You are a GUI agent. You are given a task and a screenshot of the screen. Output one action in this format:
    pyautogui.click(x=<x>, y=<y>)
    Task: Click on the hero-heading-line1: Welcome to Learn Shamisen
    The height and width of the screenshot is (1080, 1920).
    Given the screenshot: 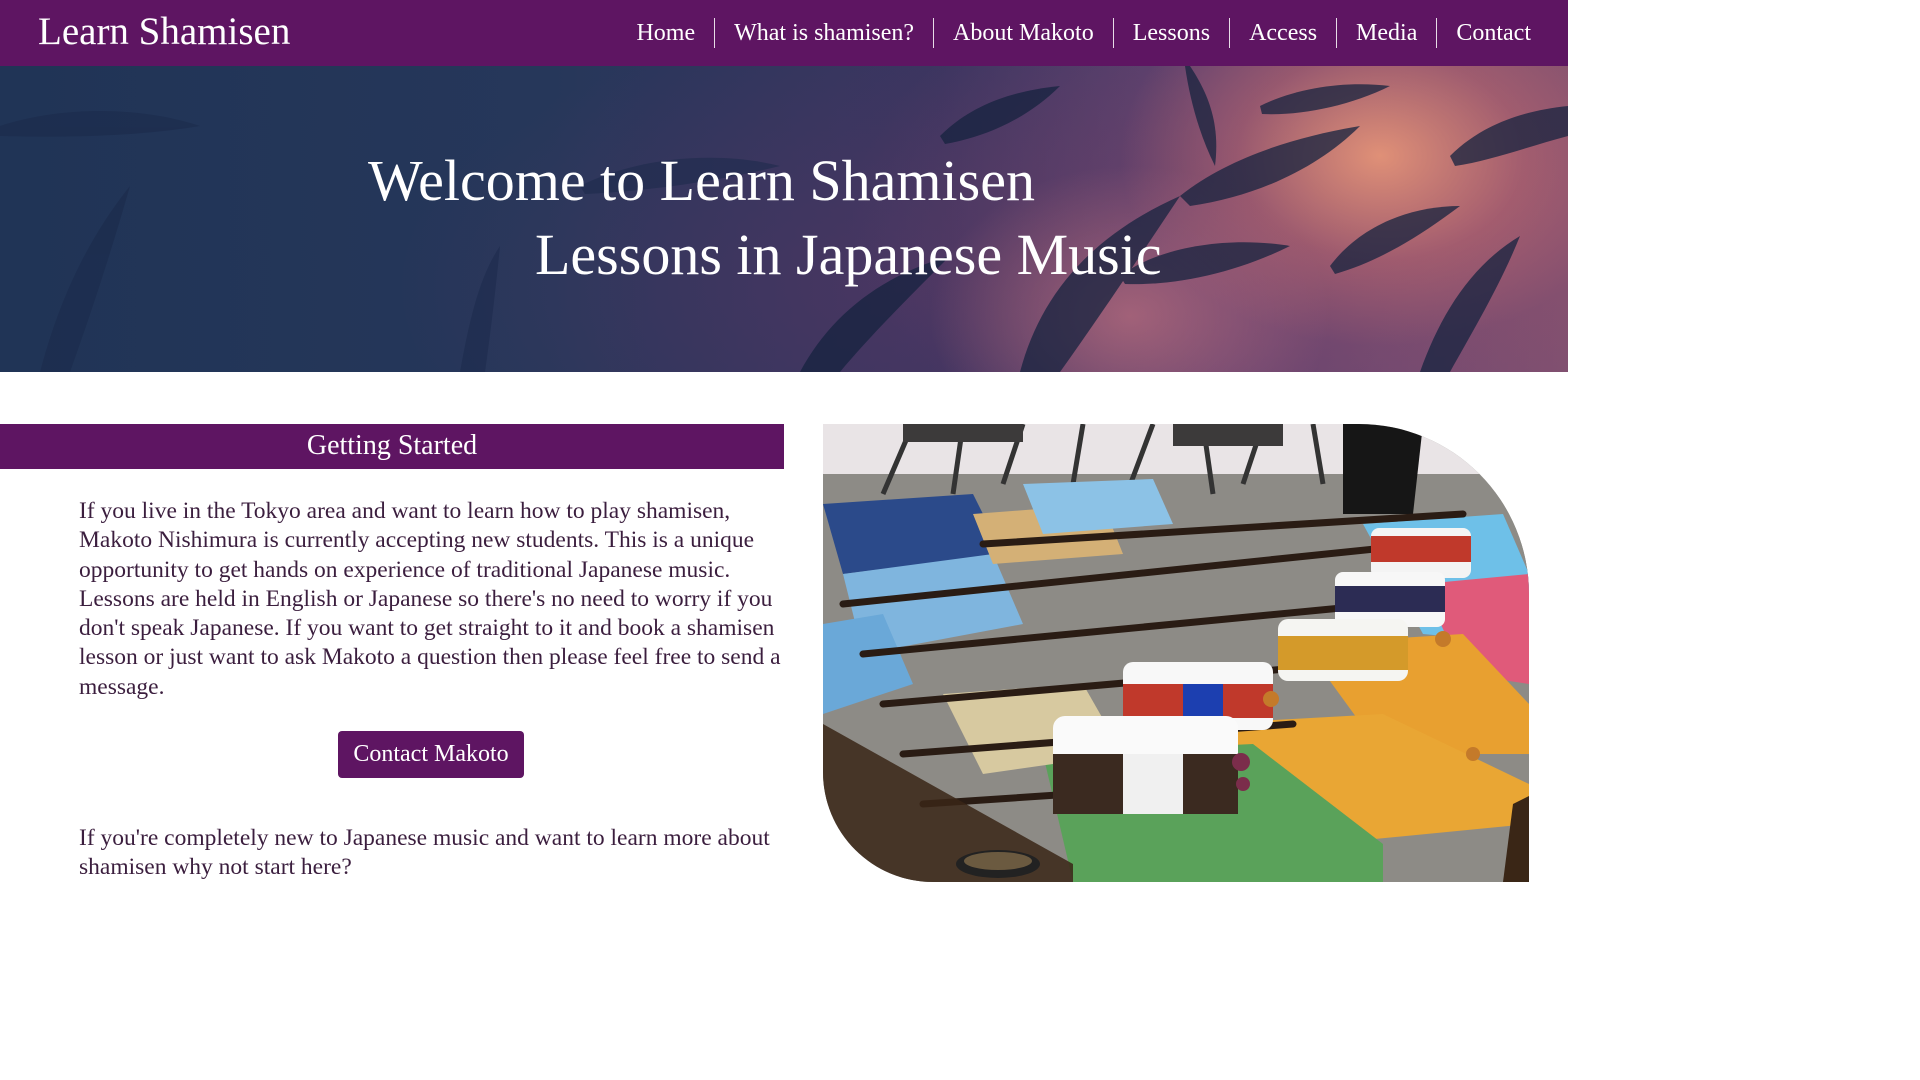 What is the action you would take?
    pyautogui.click(x=701, y=180)
    